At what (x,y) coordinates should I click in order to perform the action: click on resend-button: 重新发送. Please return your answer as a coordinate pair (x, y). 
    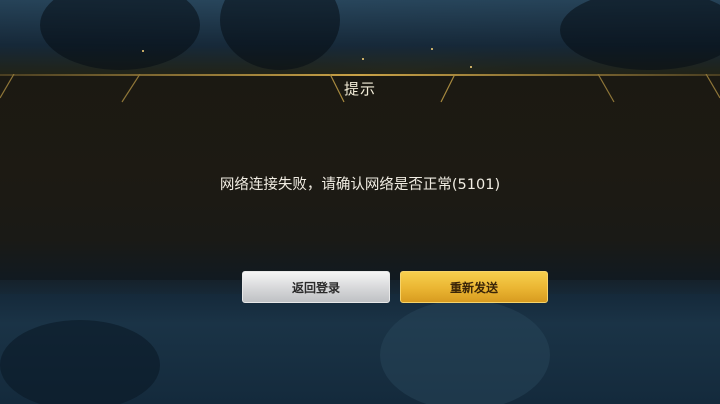
    Looking at the image, I should click on (474, 287).